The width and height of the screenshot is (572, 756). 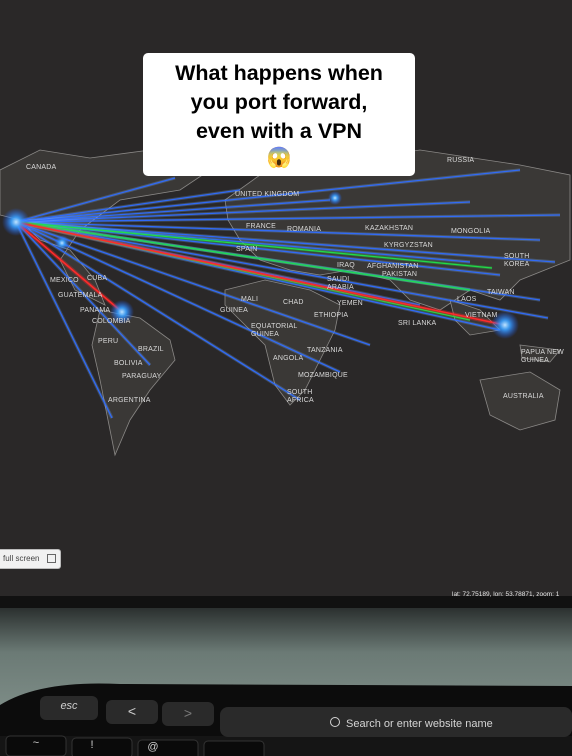 I want to click on label-south-korea: SOUTH KOREA, so click(x=517, y=260).